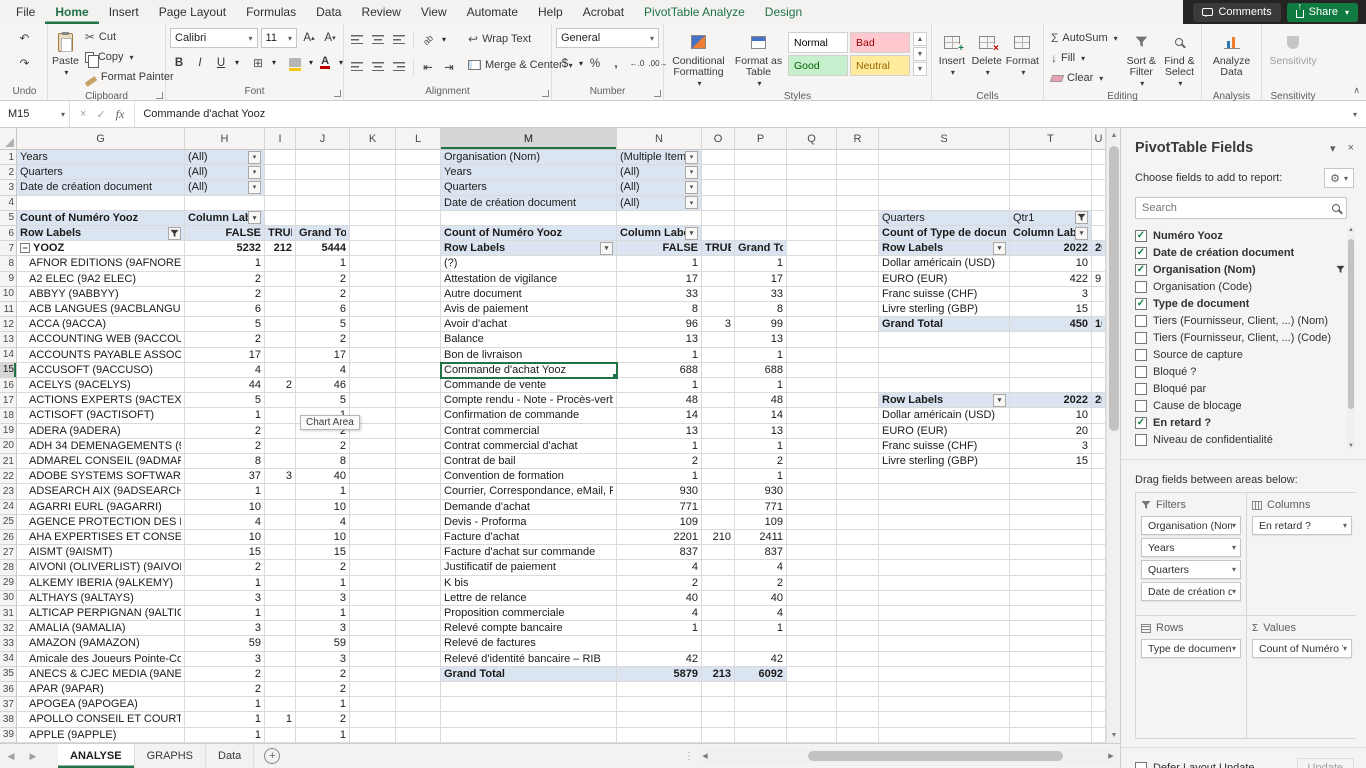 This screenshot has height=768, width=1366. I want to click on cell-P23: 930, so click(761, 492).